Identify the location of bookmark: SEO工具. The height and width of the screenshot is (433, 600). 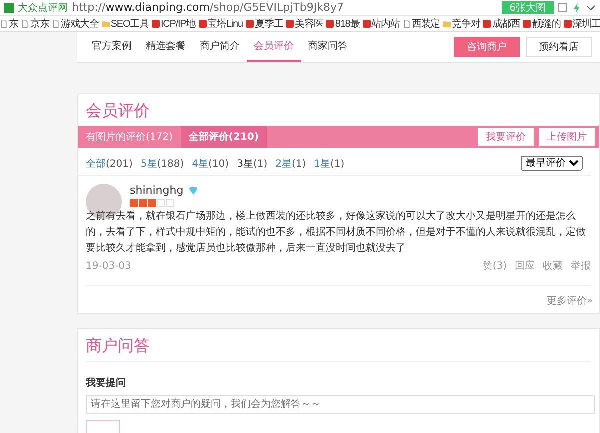
(125, 23).